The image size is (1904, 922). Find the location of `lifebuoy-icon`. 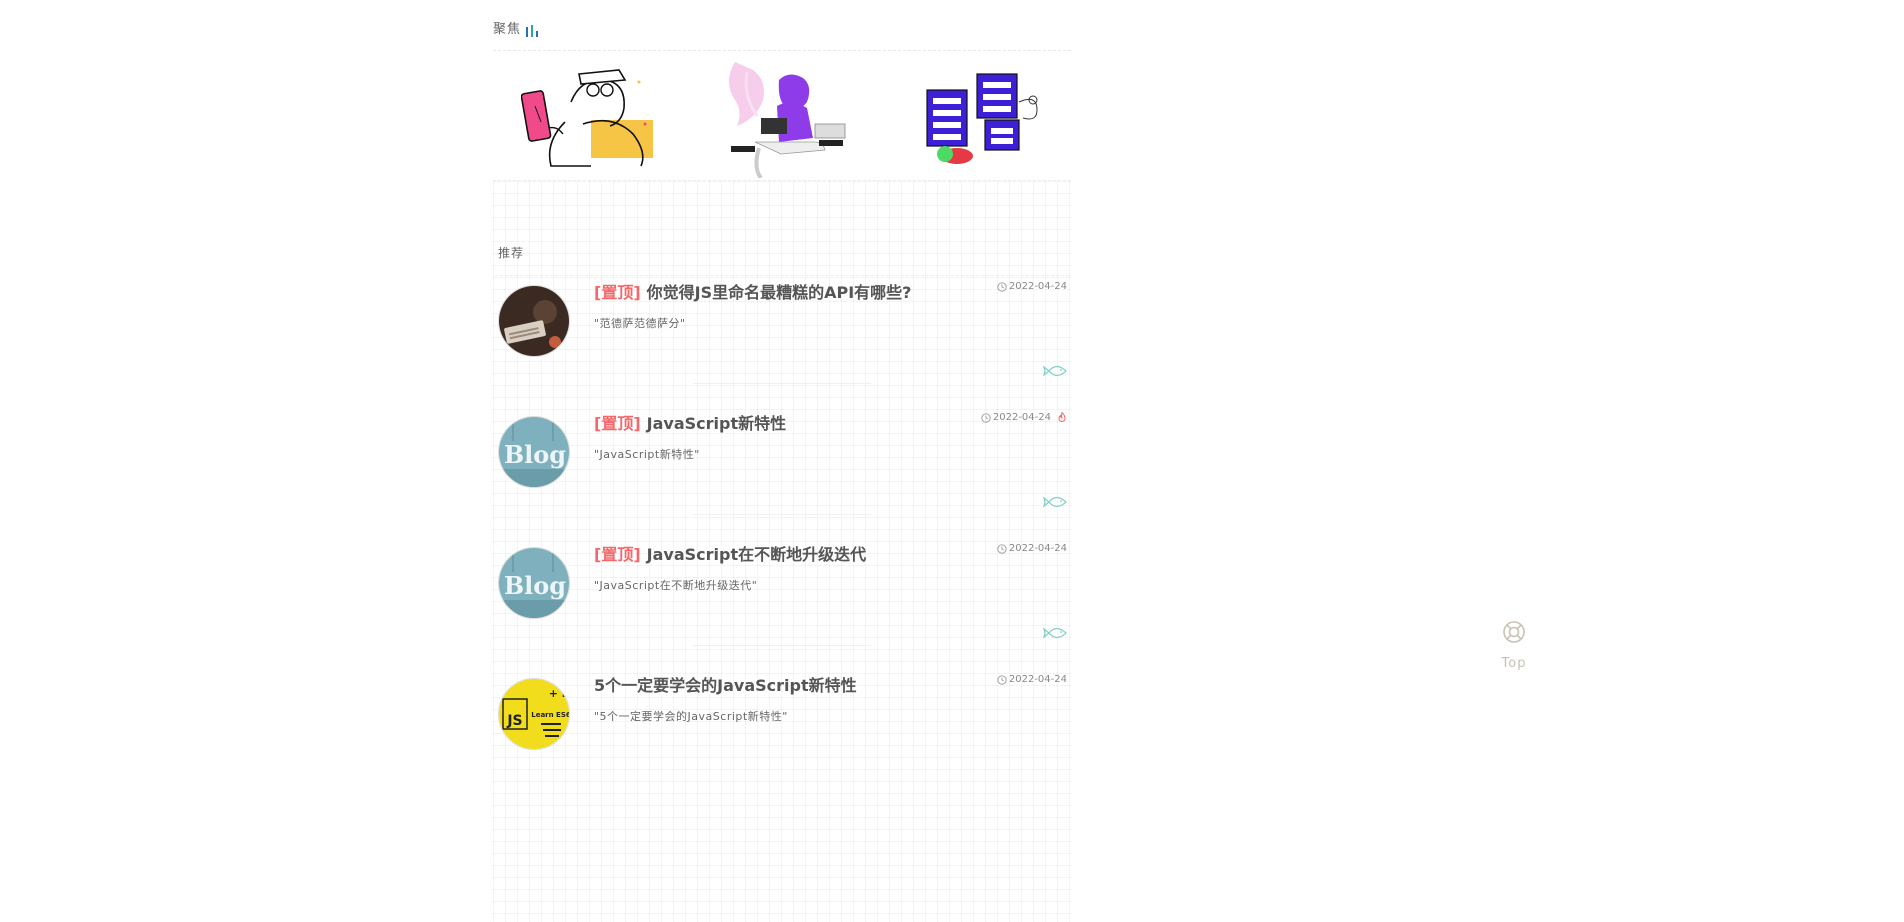

lifebuoy-icon is located at coordinates (1514, 632).